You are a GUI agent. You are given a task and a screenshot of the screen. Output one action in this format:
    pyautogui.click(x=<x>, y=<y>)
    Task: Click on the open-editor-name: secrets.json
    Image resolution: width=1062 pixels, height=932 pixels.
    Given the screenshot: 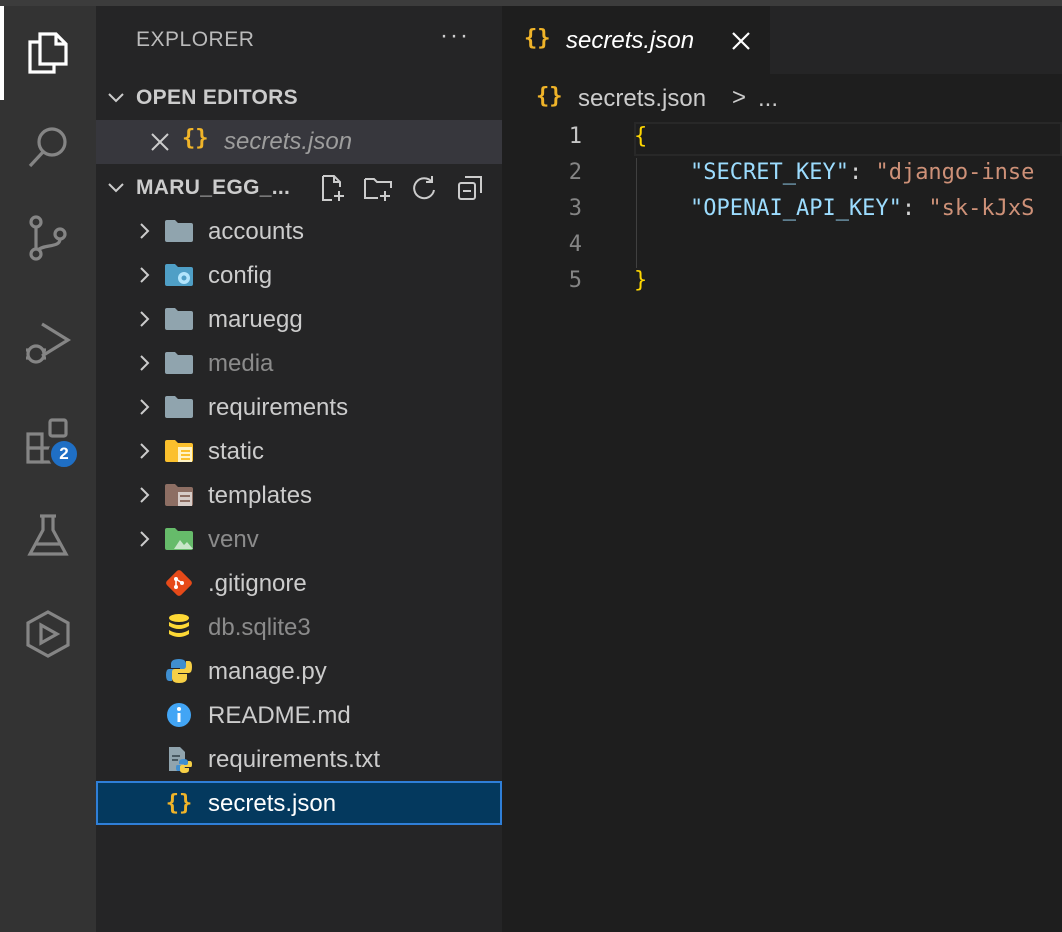 What is the action you would take?
    pyautogui.click(x=288, y=141)
    